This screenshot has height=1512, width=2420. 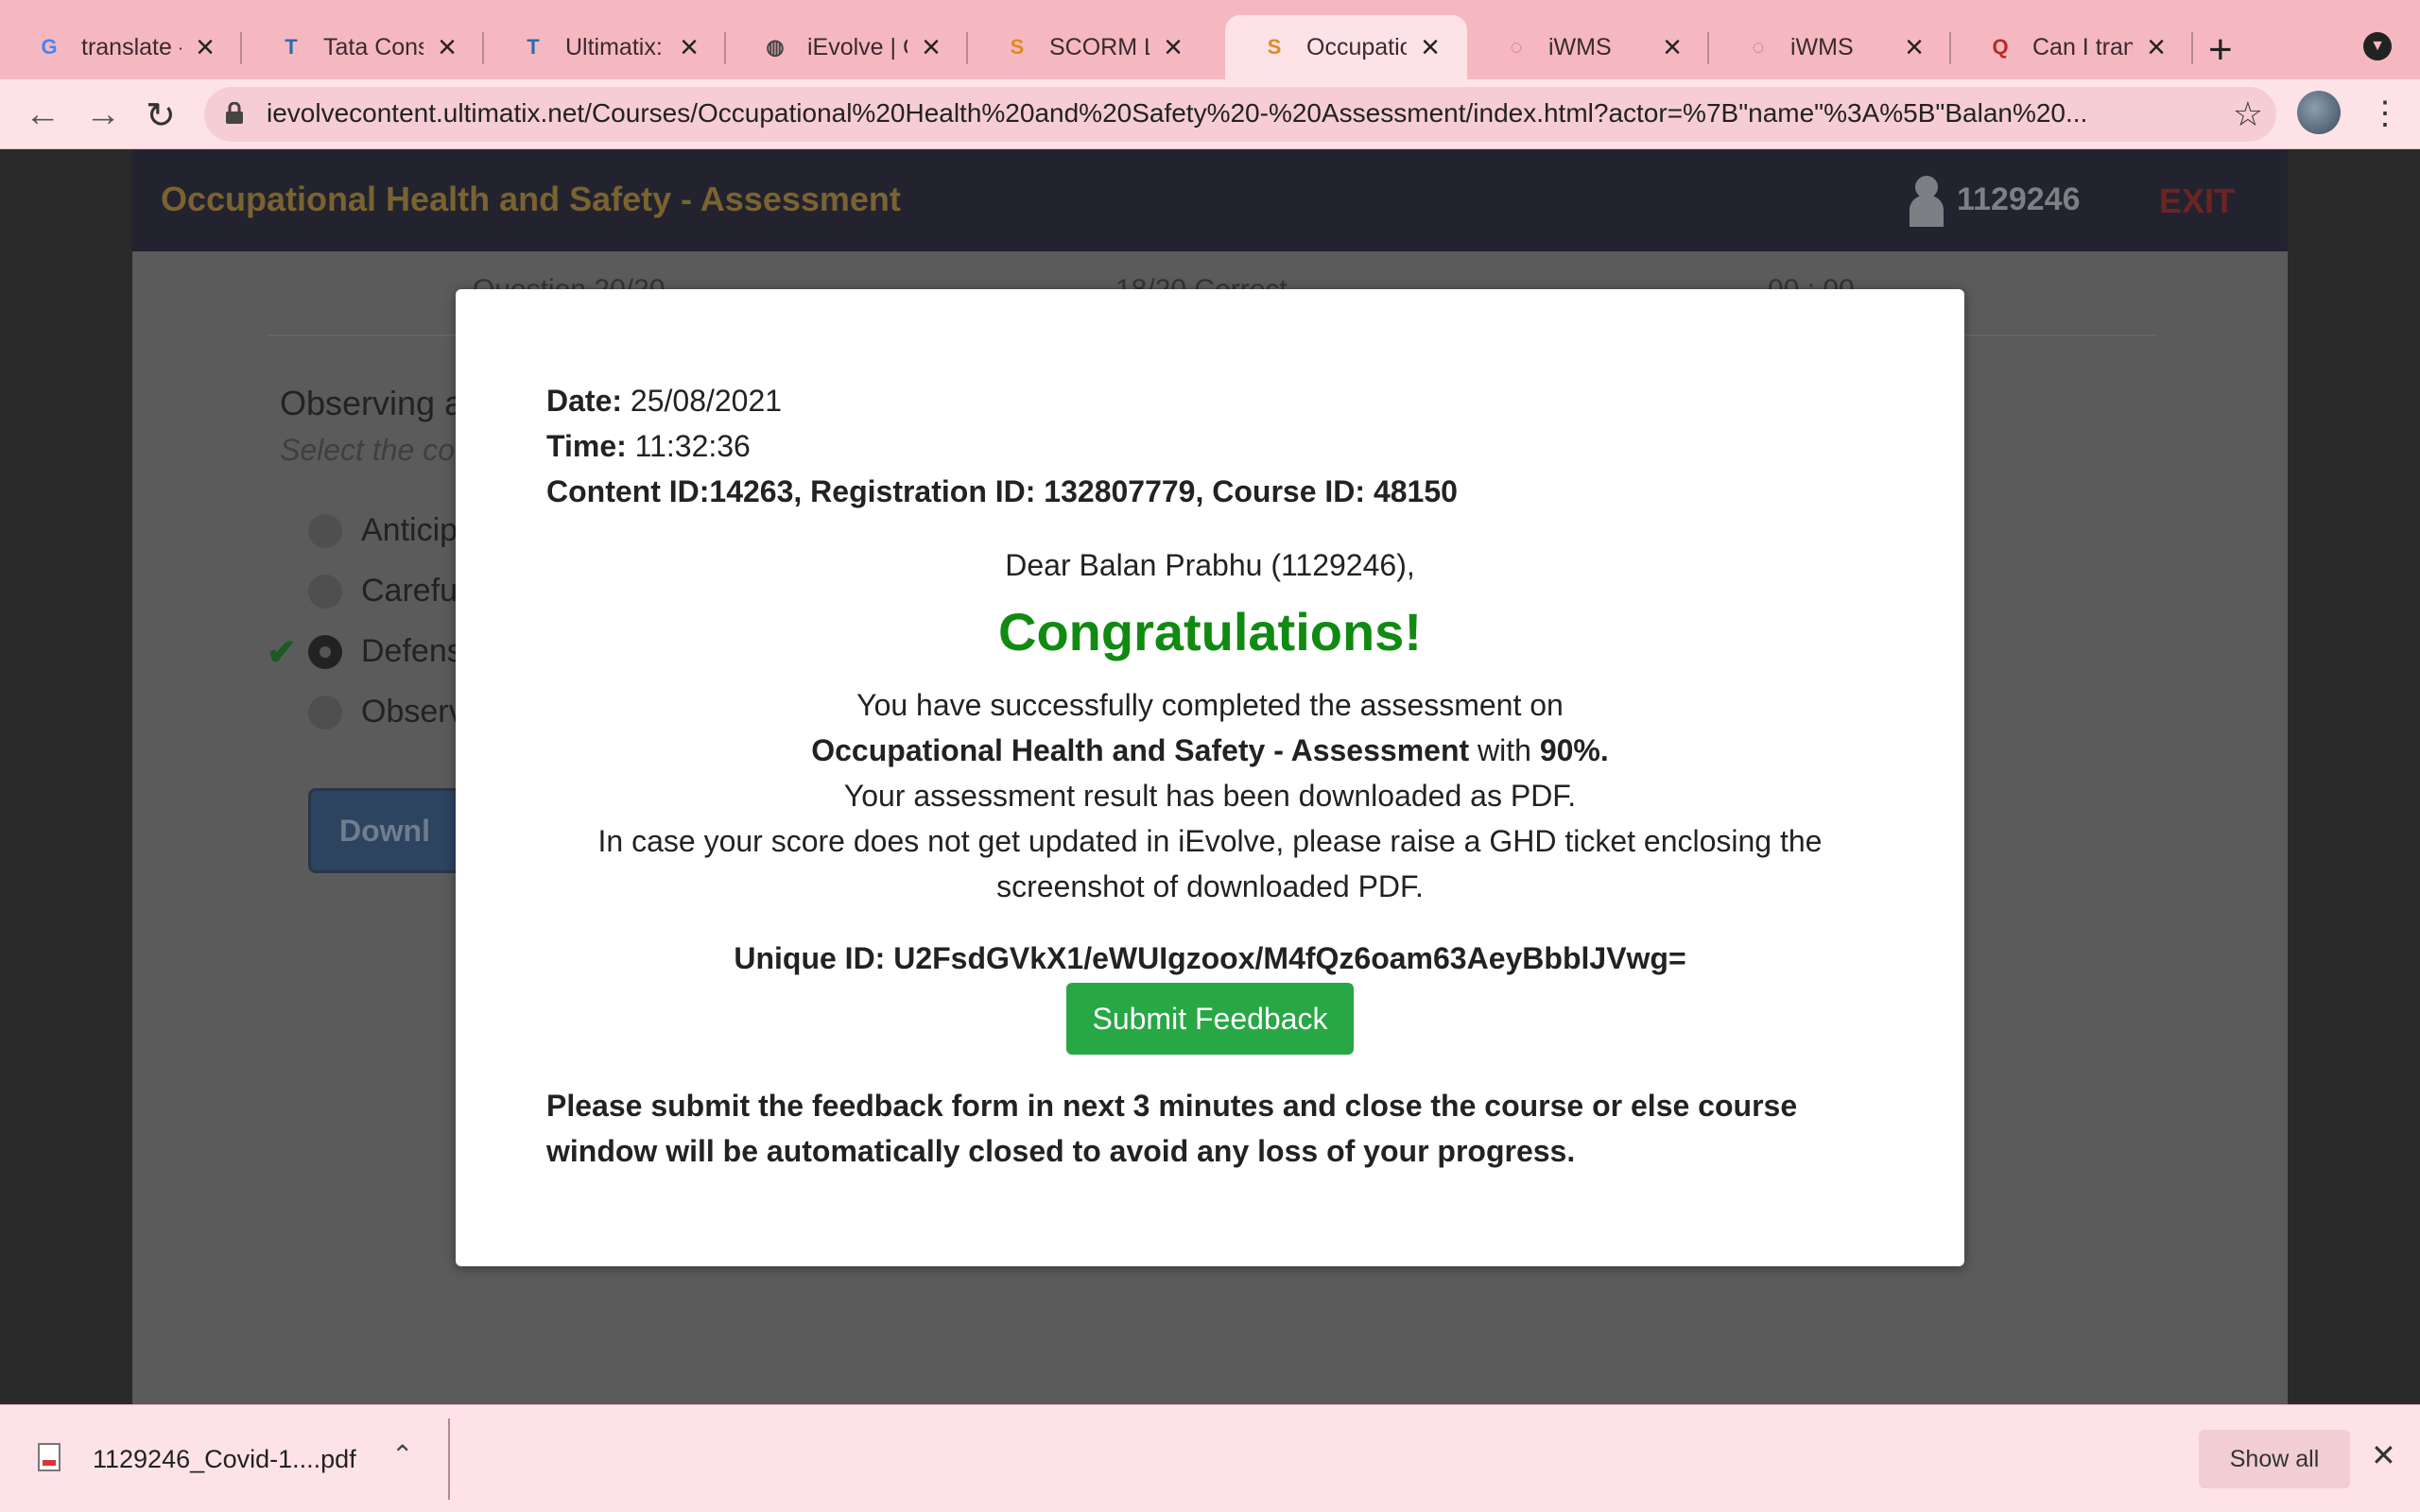 I want to click on close-icon: ✕, so click(x=2383, y=1455).